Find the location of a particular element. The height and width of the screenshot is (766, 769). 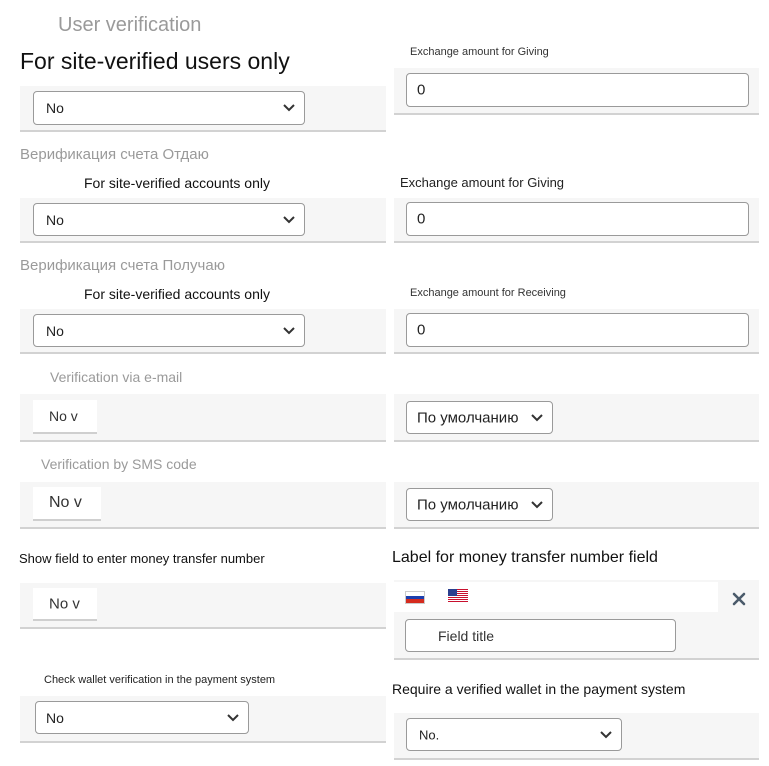

russia-flag-icon is located at coordinates (415, 597).